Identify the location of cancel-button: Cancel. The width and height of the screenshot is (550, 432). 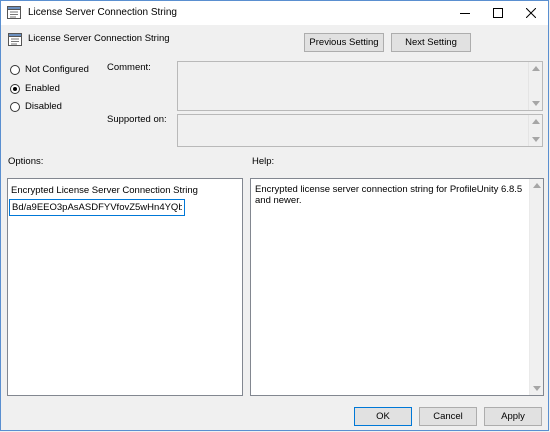
(448, 416).